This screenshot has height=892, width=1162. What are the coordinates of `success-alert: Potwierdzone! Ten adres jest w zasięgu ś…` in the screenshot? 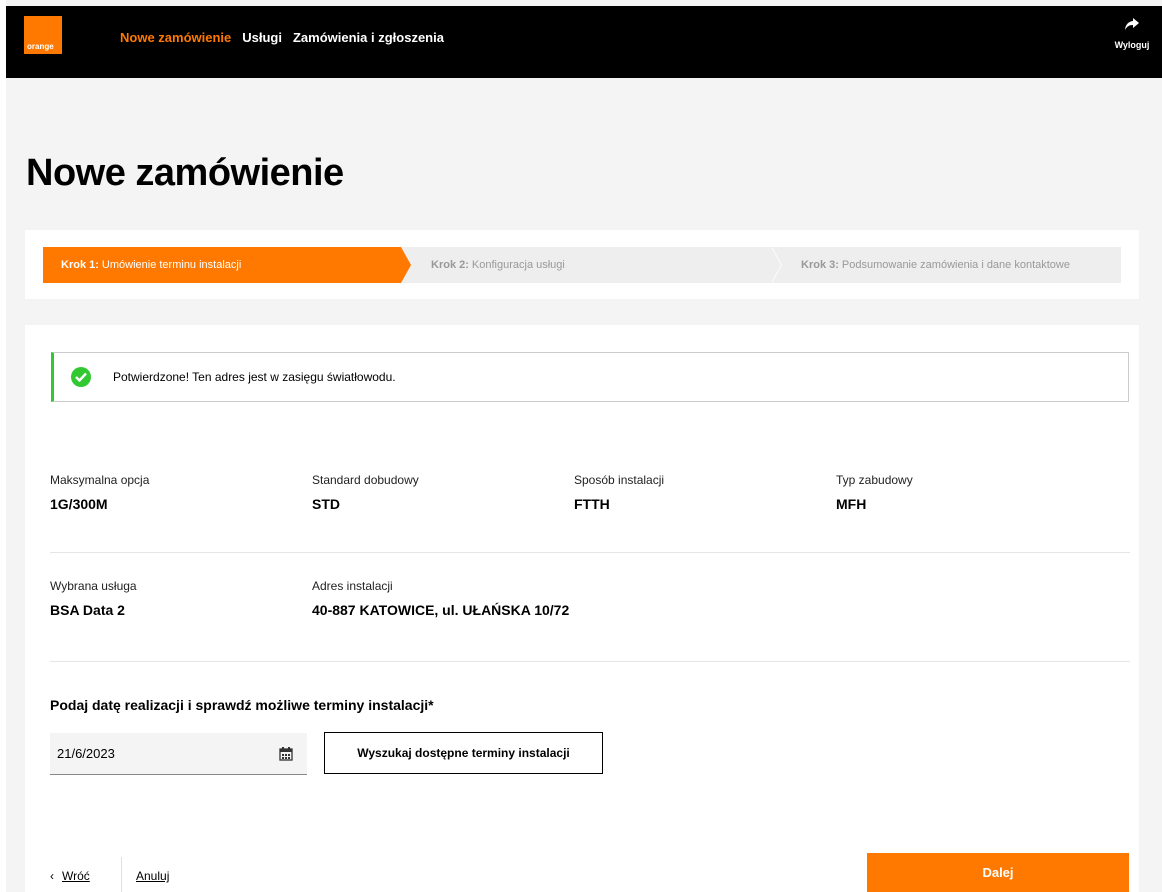 It's located at (590, 377).